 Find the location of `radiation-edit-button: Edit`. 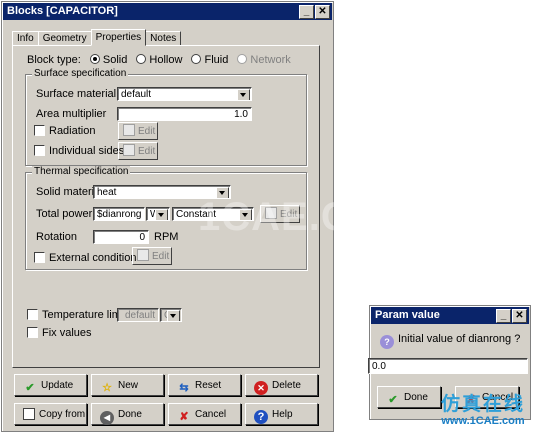

radiation-edit-button: Edit is located at coordinates (138, 131).